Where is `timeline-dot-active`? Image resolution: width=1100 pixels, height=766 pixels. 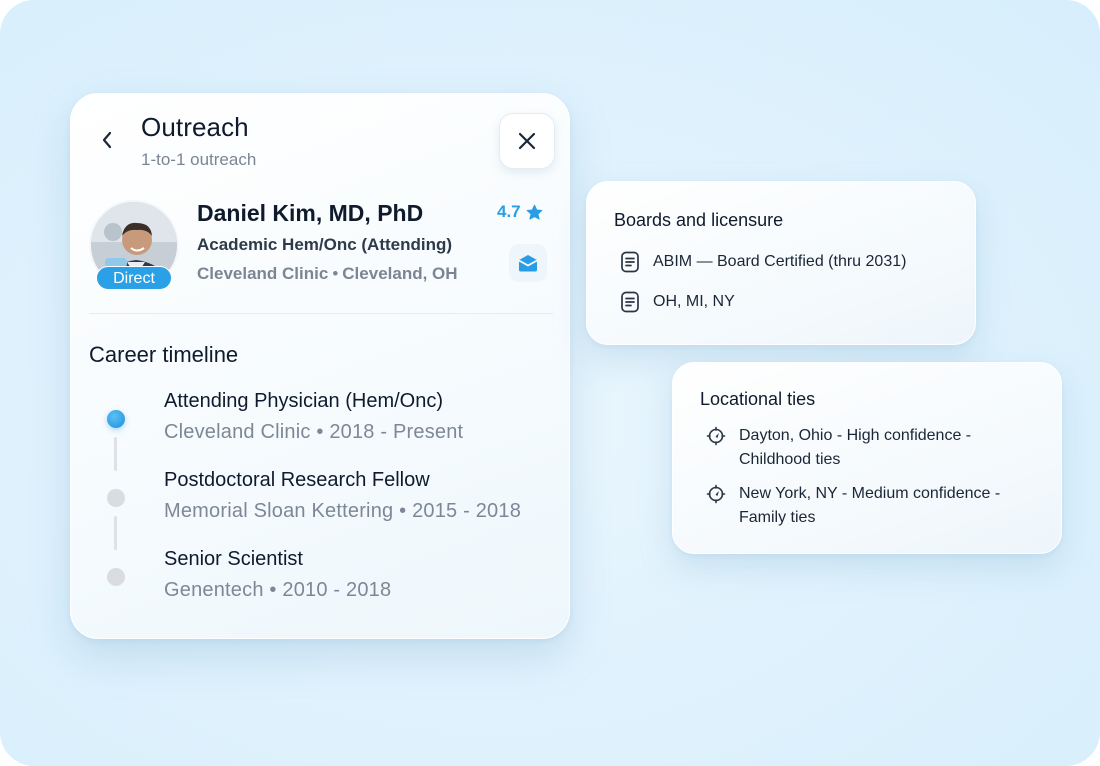
timeline-dot-active is located at coordinates (116, 419).